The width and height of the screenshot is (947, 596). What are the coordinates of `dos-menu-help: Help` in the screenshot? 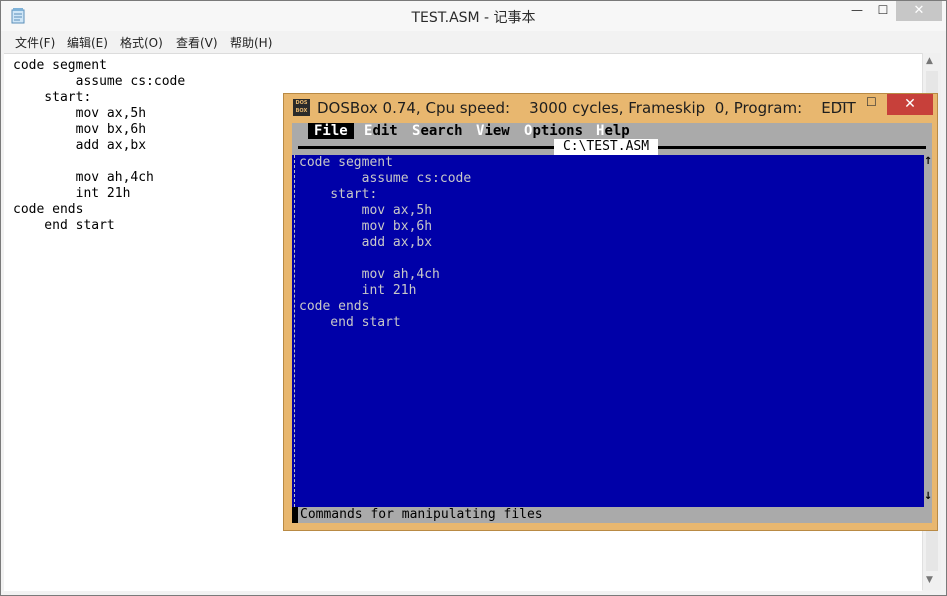 It's located at (613, 131).